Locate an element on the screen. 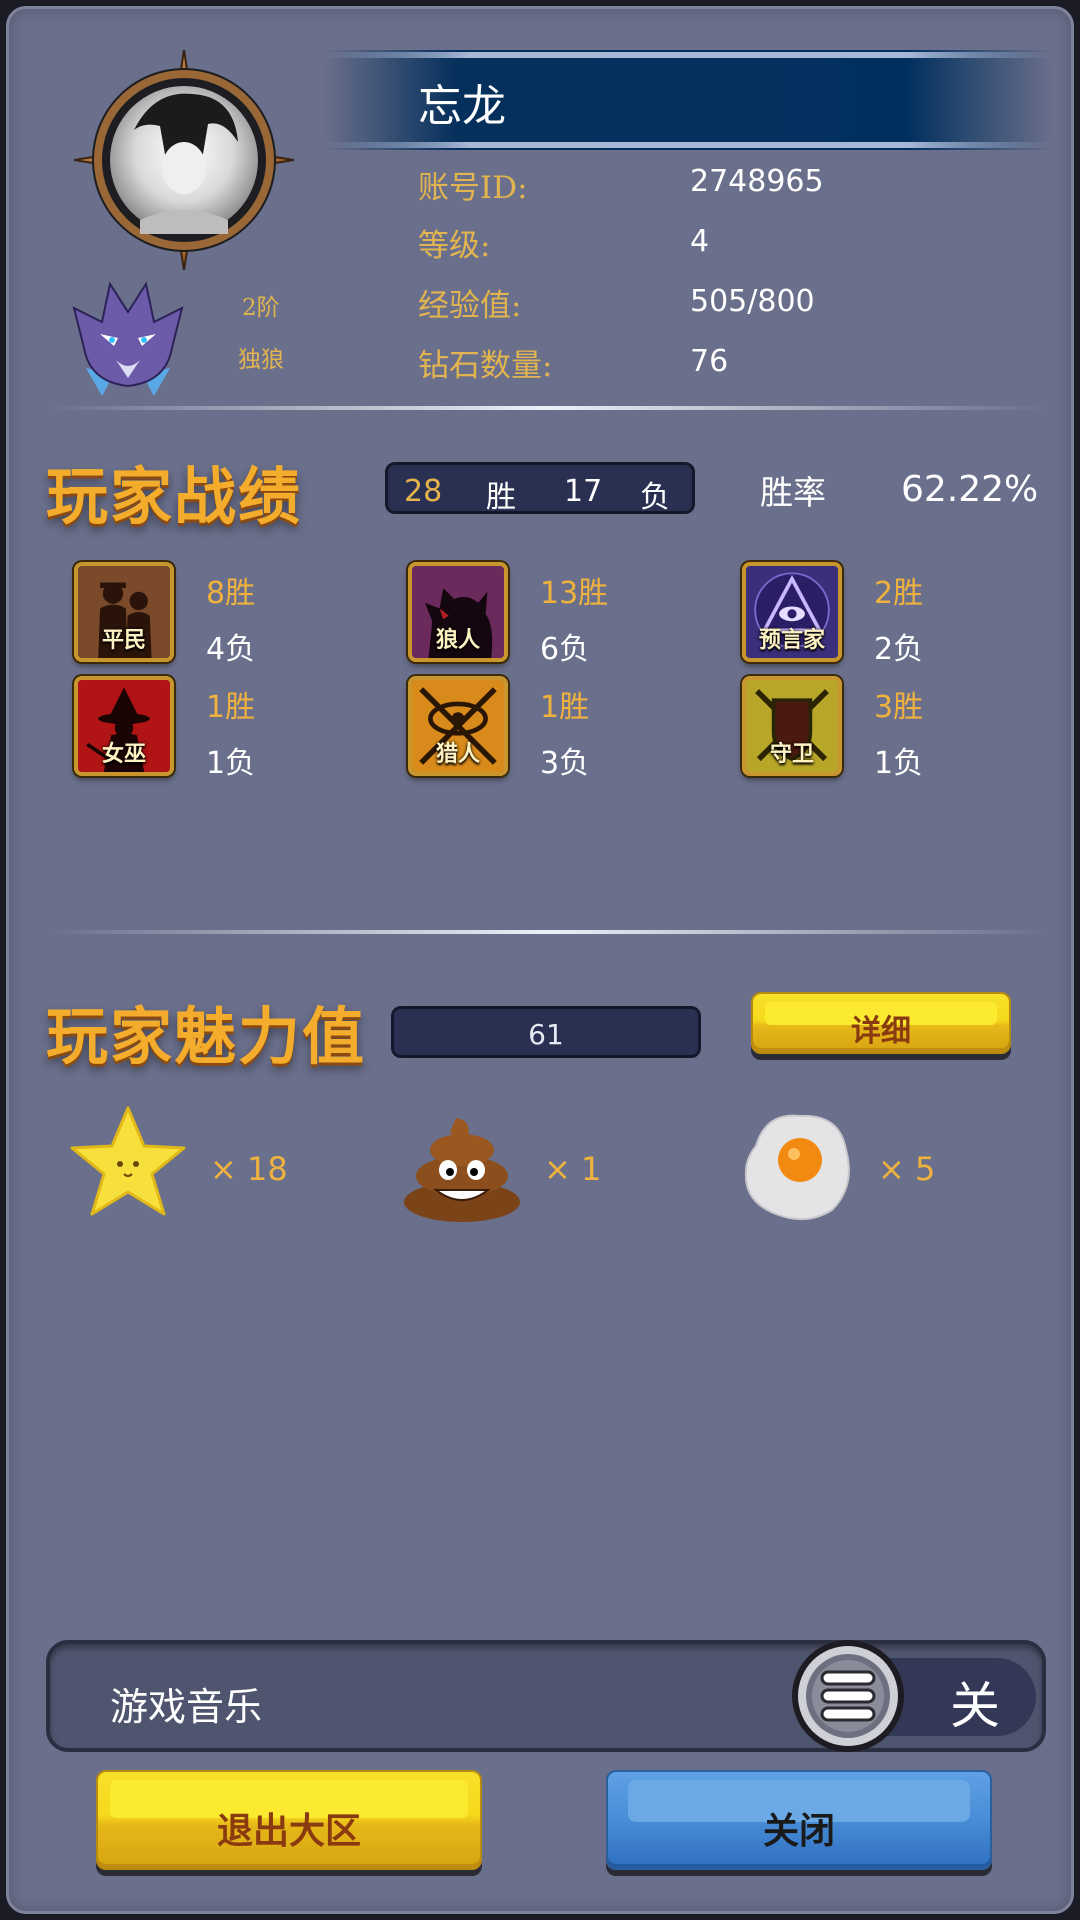 The image size is (1080, 1920). win-loss-summary: 28 胜 17 负 is located at coordinates (540, 488).